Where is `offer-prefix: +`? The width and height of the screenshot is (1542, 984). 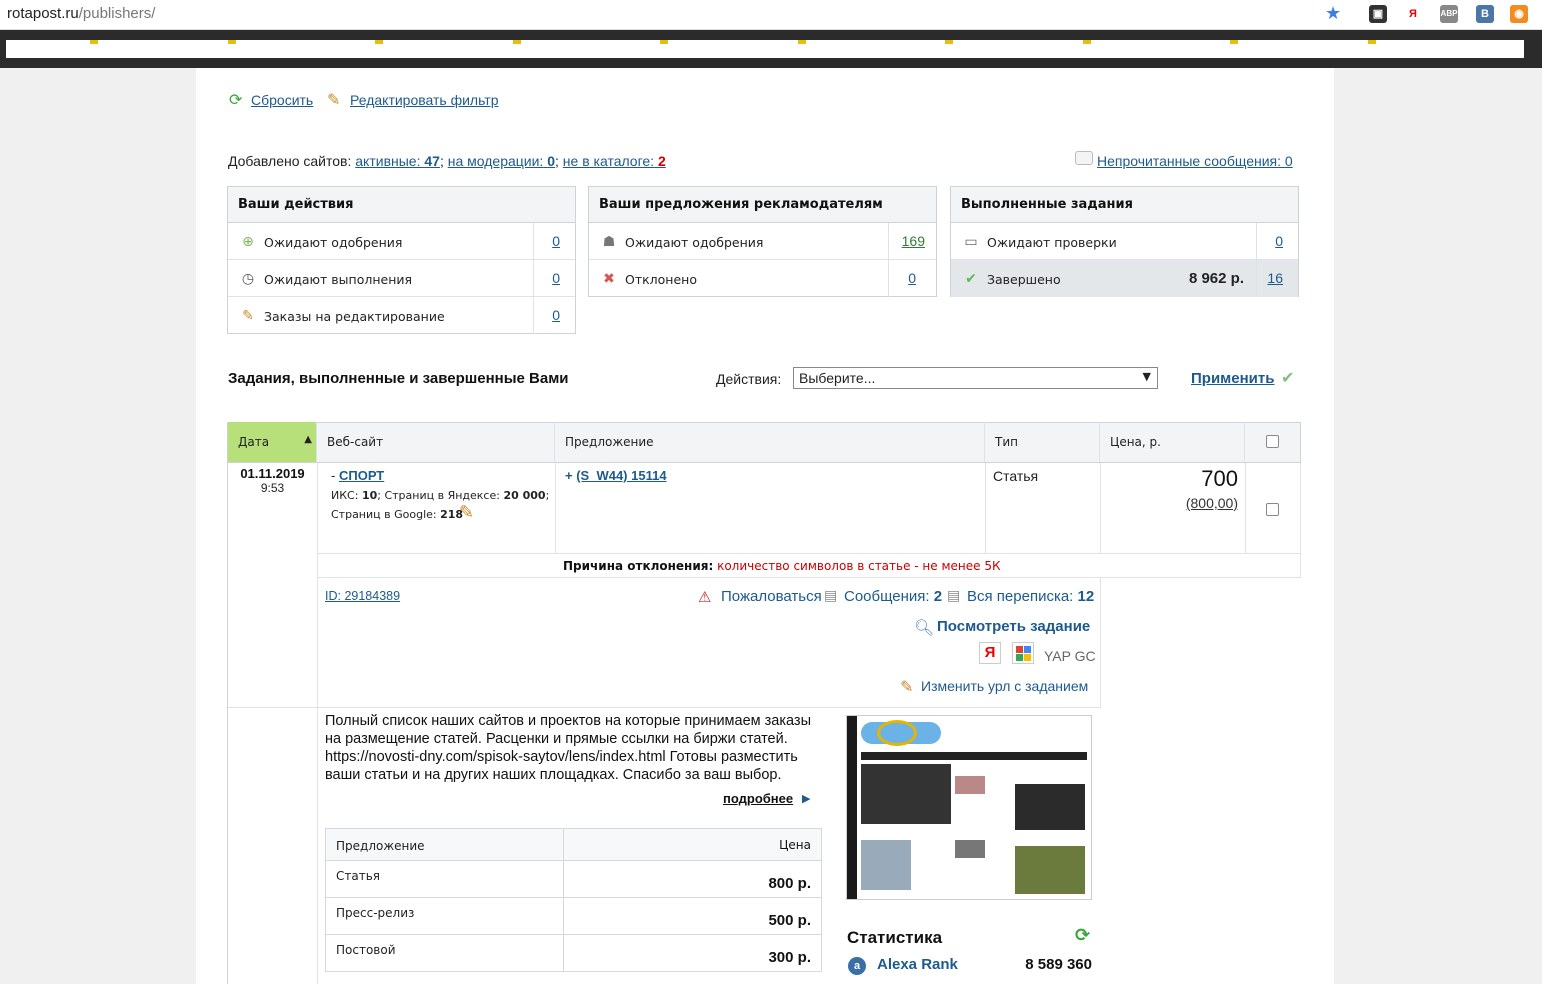 offer-prefix: + is located at coordinates (569, 475).